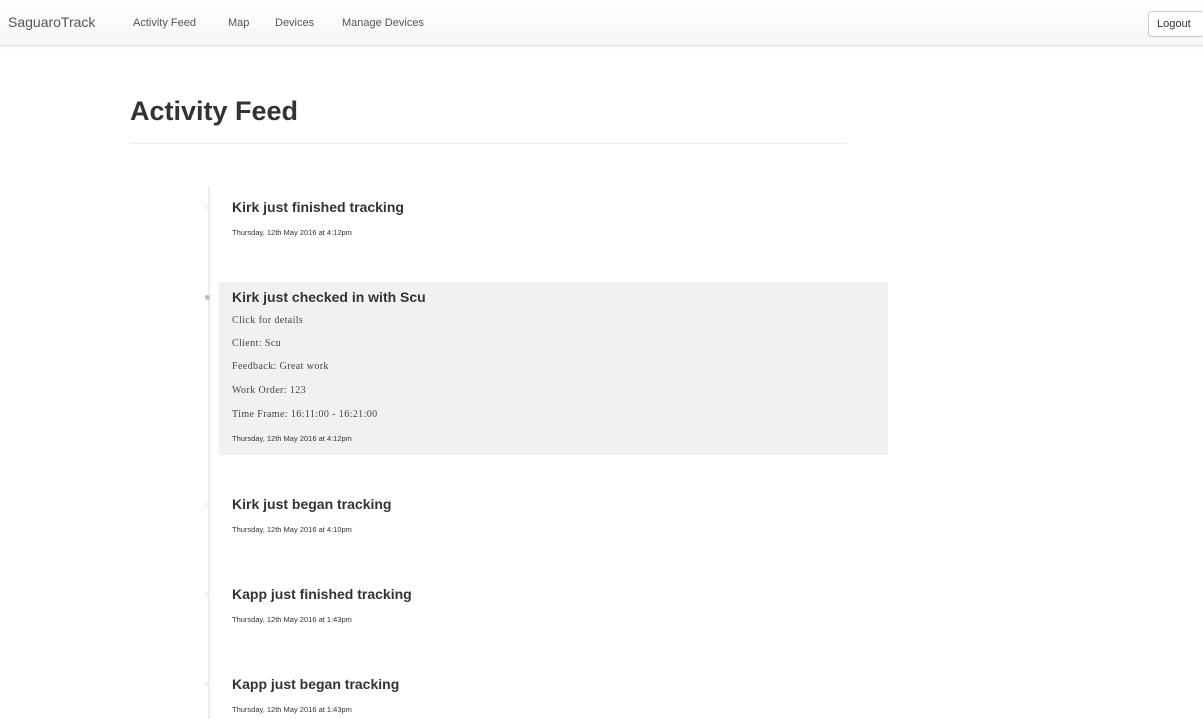 Image resolution: width=1203 pixels, height=719 pixels. I want to click on page-title: Activity Feed, so click(214, 111).